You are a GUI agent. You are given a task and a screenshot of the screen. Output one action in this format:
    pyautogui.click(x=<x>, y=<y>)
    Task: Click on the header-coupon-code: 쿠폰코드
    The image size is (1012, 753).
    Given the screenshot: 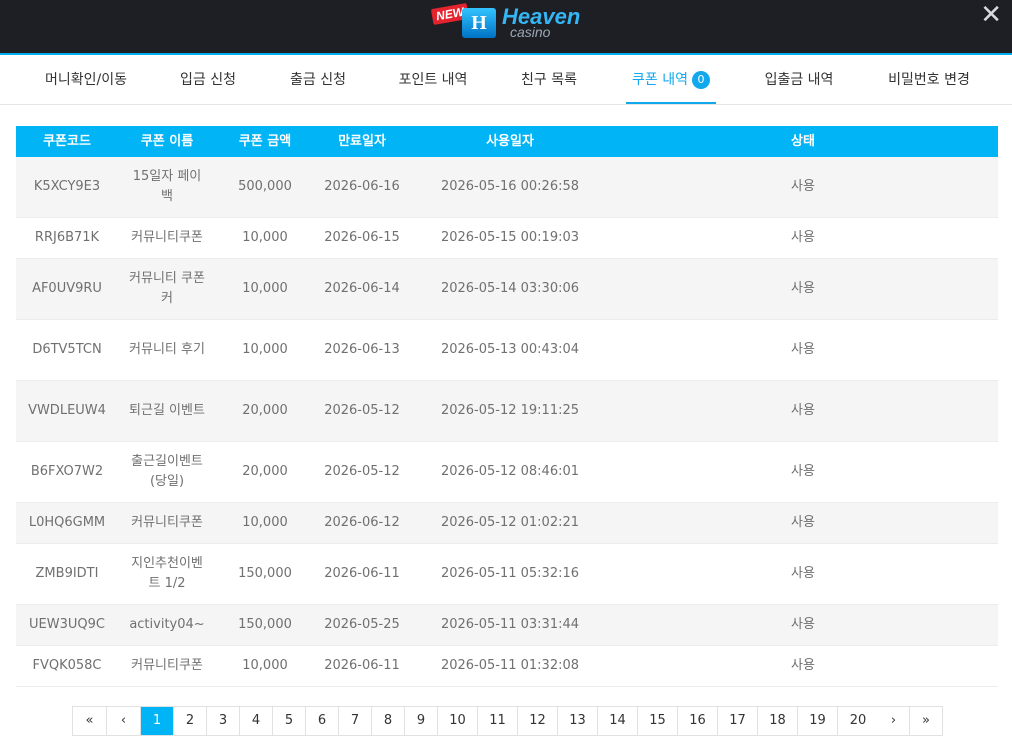 What is the action you would take?
    pyautogui.click(x=67, y=141)
    